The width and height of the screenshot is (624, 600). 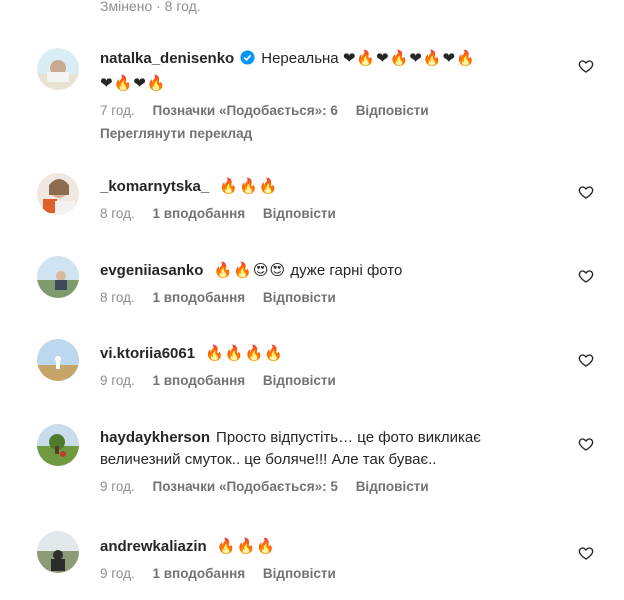 I want to click on username: vi.ktoriia6061, so click(x=147, y=353).